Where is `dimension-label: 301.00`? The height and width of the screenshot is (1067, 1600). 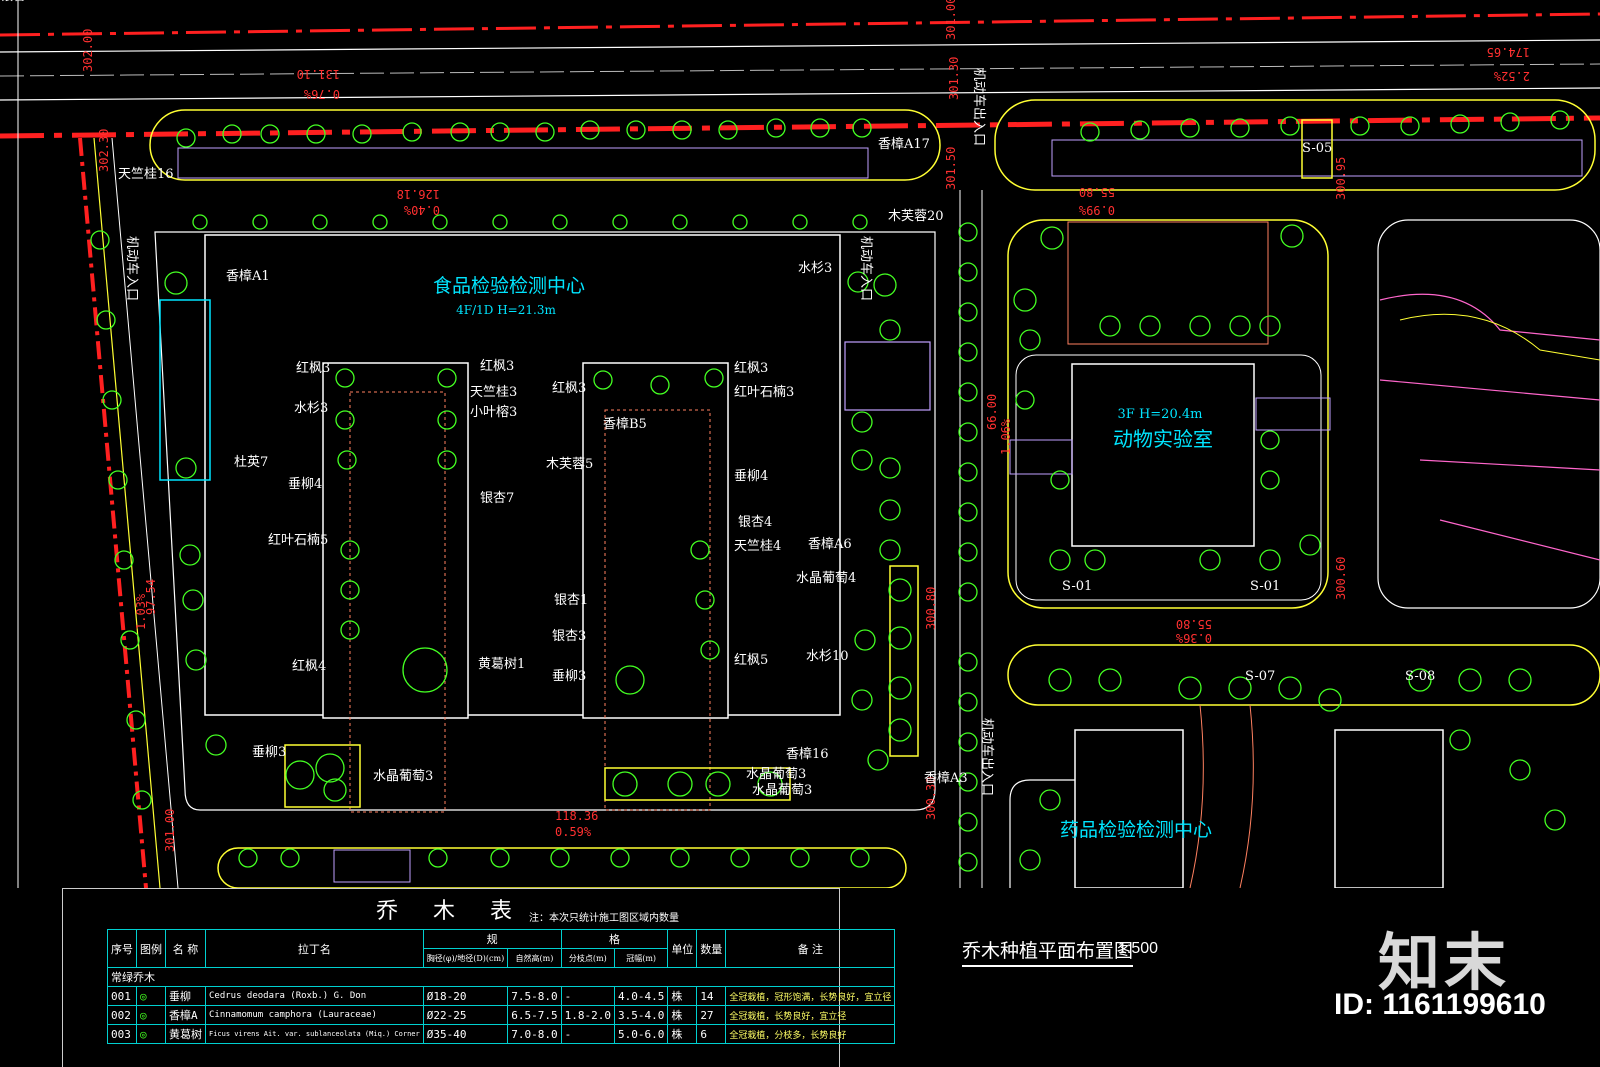 dimension-label: 301.00 is located at coordinates (170, 830).